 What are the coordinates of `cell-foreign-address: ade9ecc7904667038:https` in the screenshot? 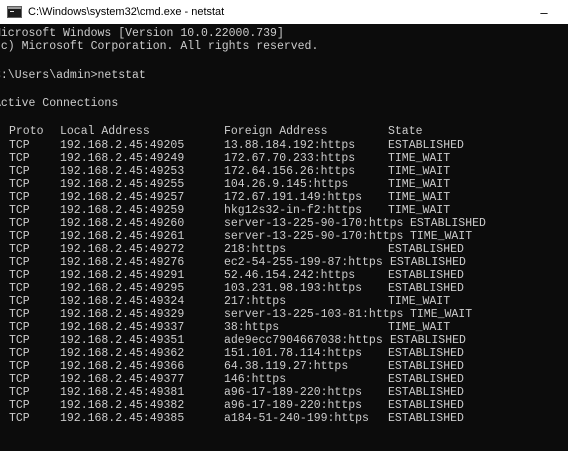 It's located at (303, 340).